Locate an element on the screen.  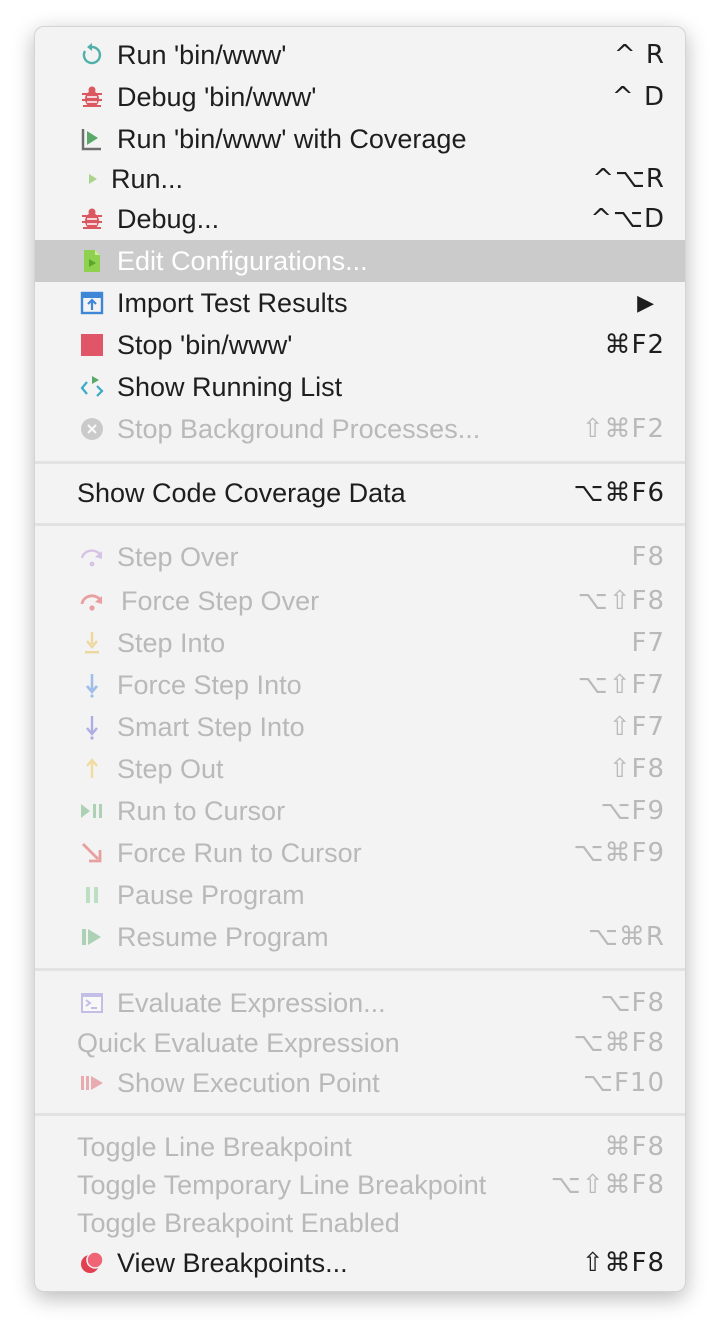
shortcut: F7 is located at coordinates (648, 643).